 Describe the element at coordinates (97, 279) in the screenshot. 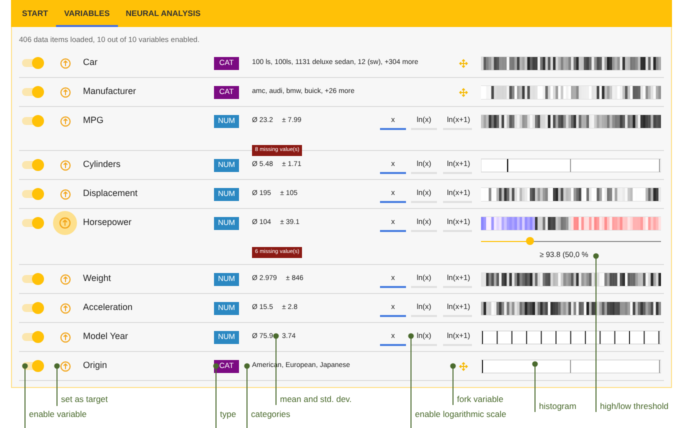

I see `variable-name: Weight` at that location.